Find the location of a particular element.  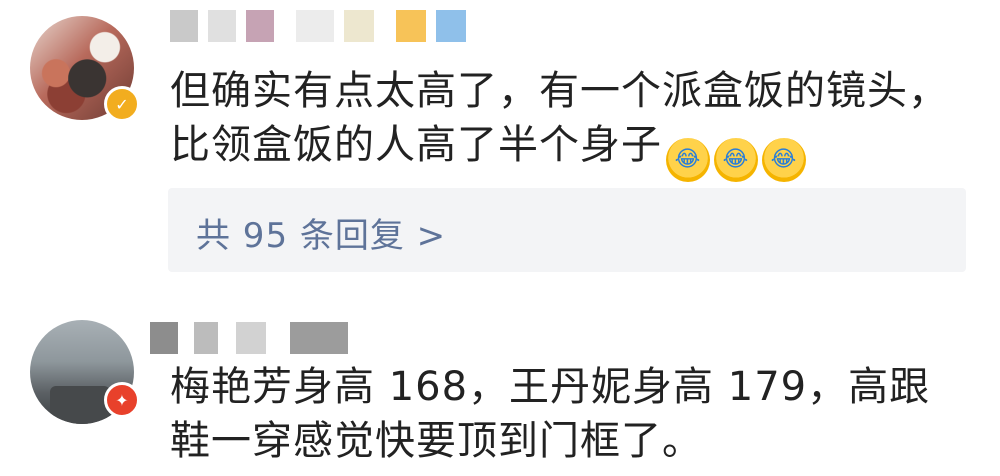

reply-summary-box: 共 95 条回复 > is located at coordinates (567, 230).